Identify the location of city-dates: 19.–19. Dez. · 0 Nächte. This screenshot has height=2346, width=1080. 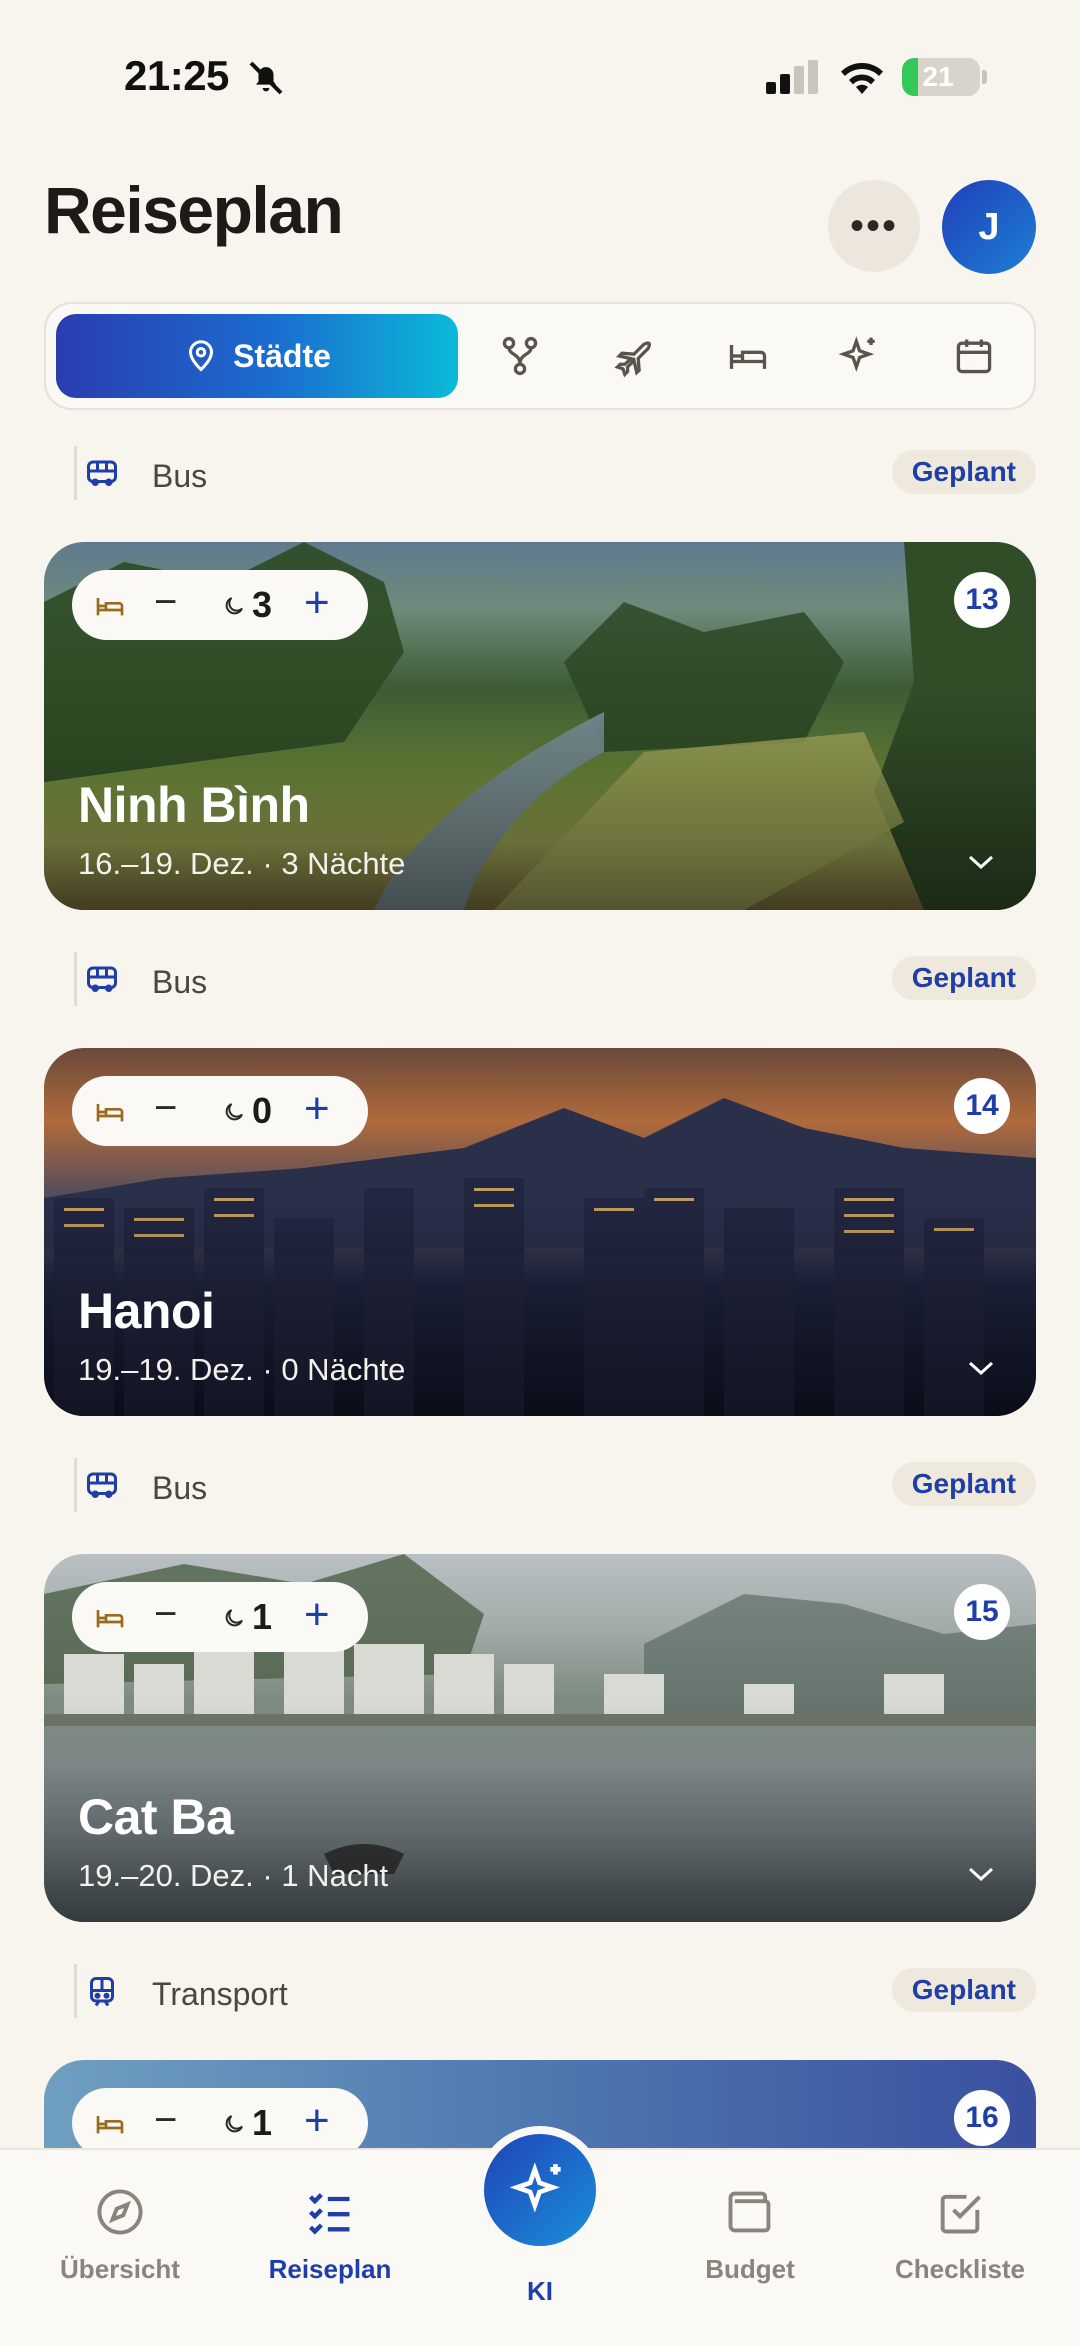
(242, 1369).